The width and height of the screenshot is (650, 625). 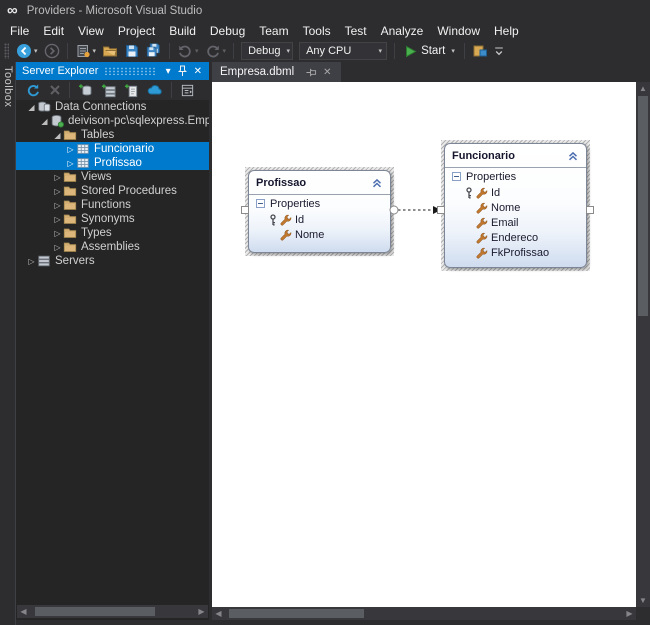 I want to click on menu-window: Window, so click(x=458, y=31).